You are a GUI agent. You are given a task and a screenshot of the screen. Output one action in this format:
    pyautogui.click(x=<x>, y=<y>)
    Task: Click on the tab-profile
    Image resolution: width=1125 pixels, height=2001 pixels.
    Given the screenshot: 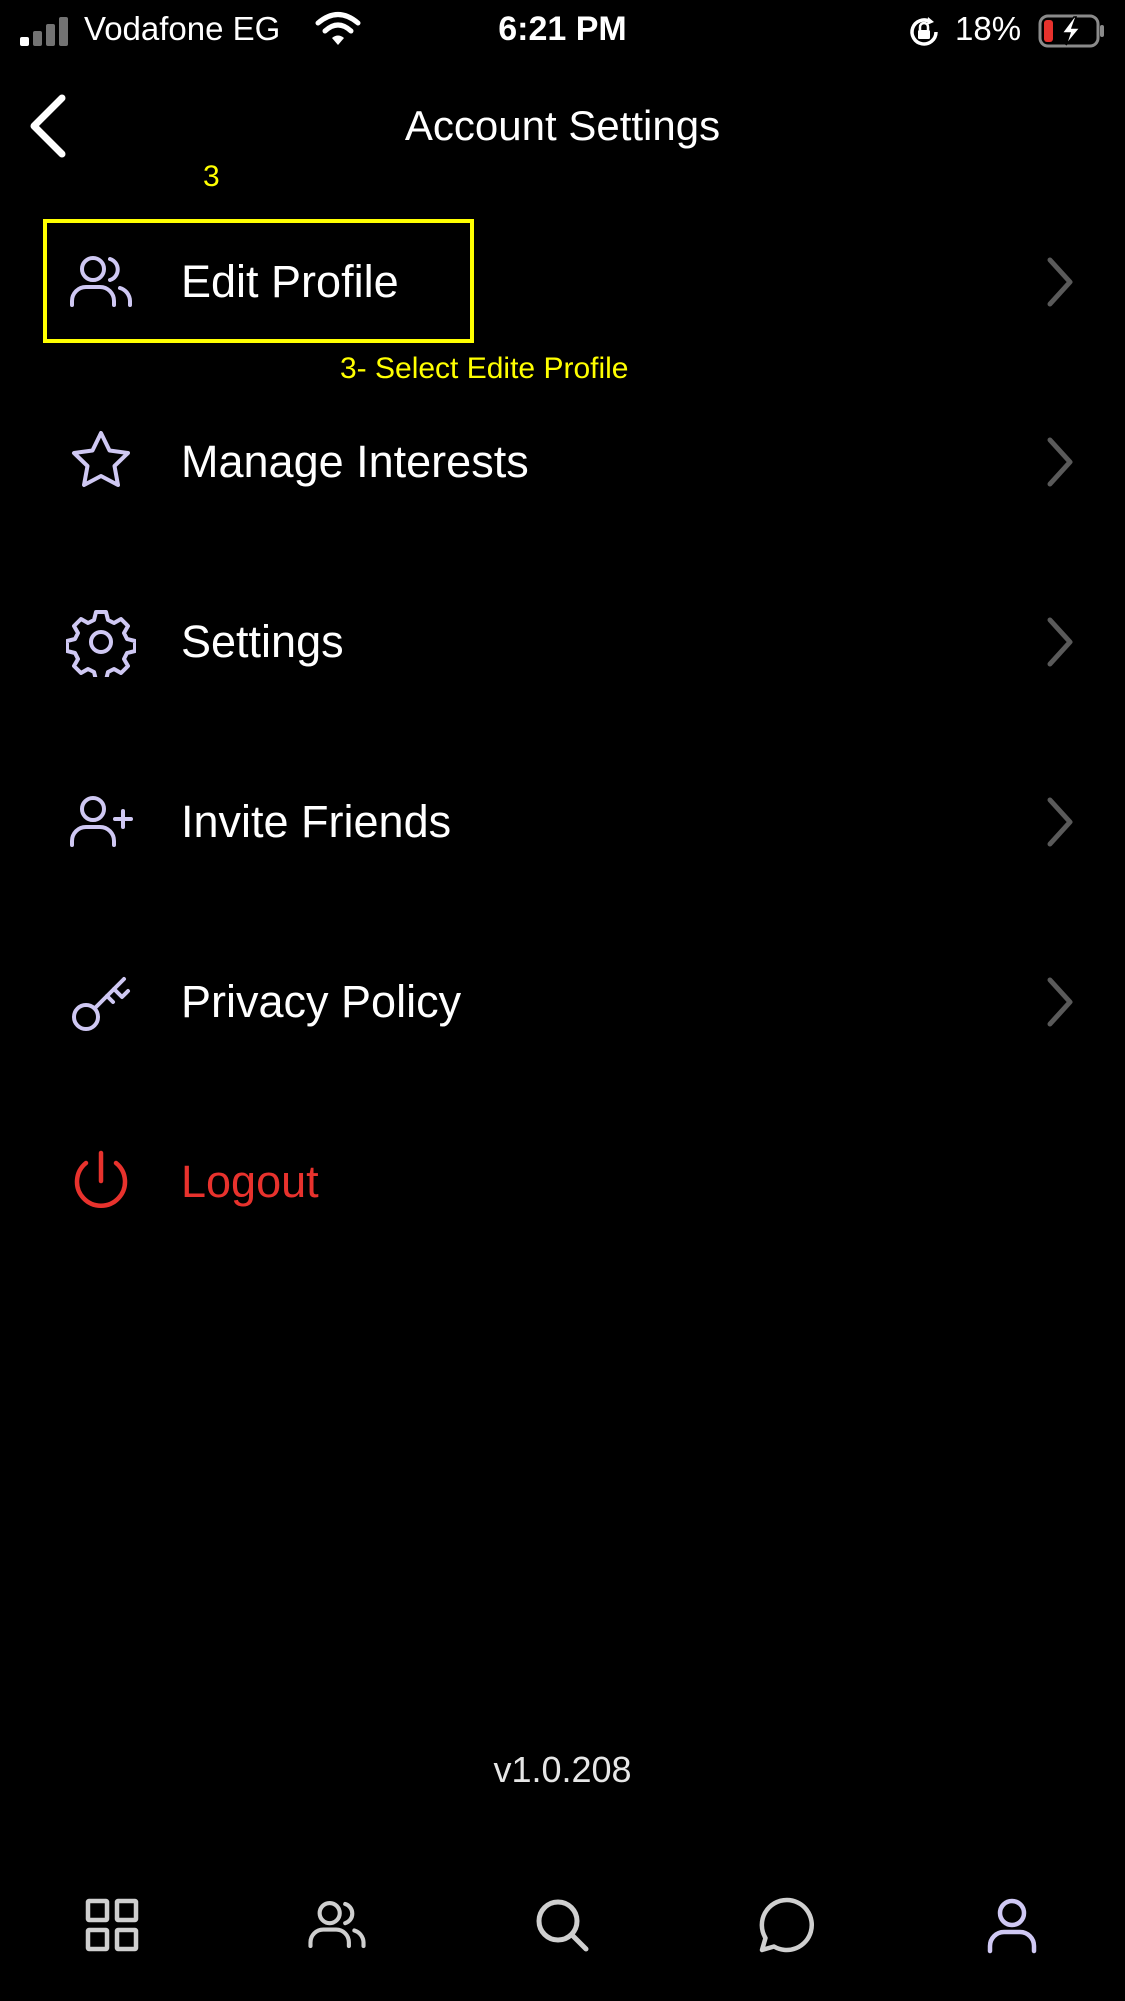 What is the action you would take?
    pyautogui.click(x=1012, y=1925)
    